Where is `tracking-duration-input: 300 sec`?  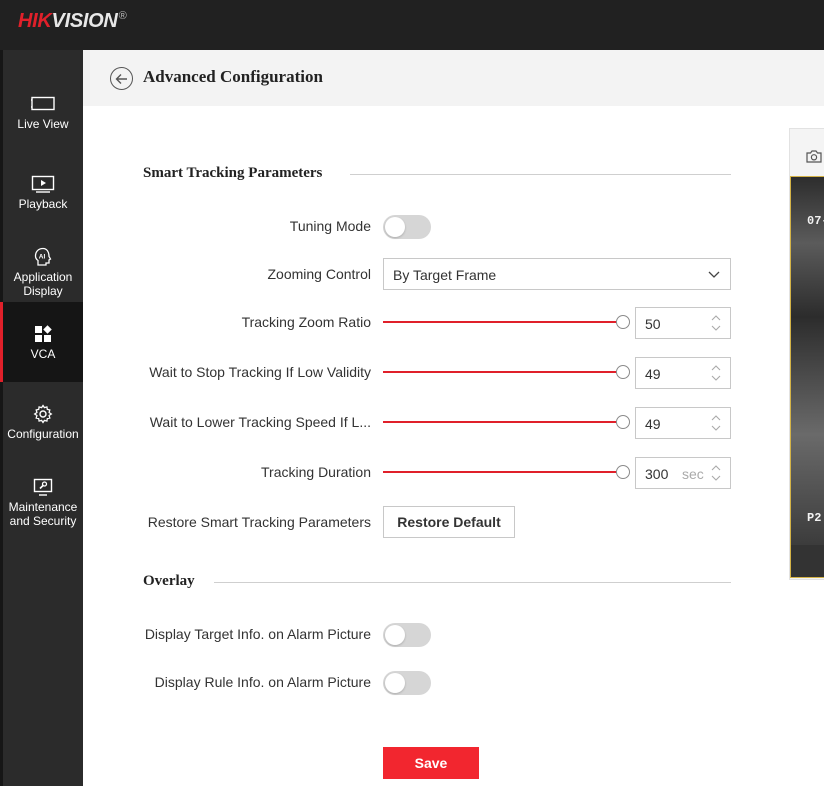
tracking-duration-input: 300 sec is located at coordinates (683, 473).